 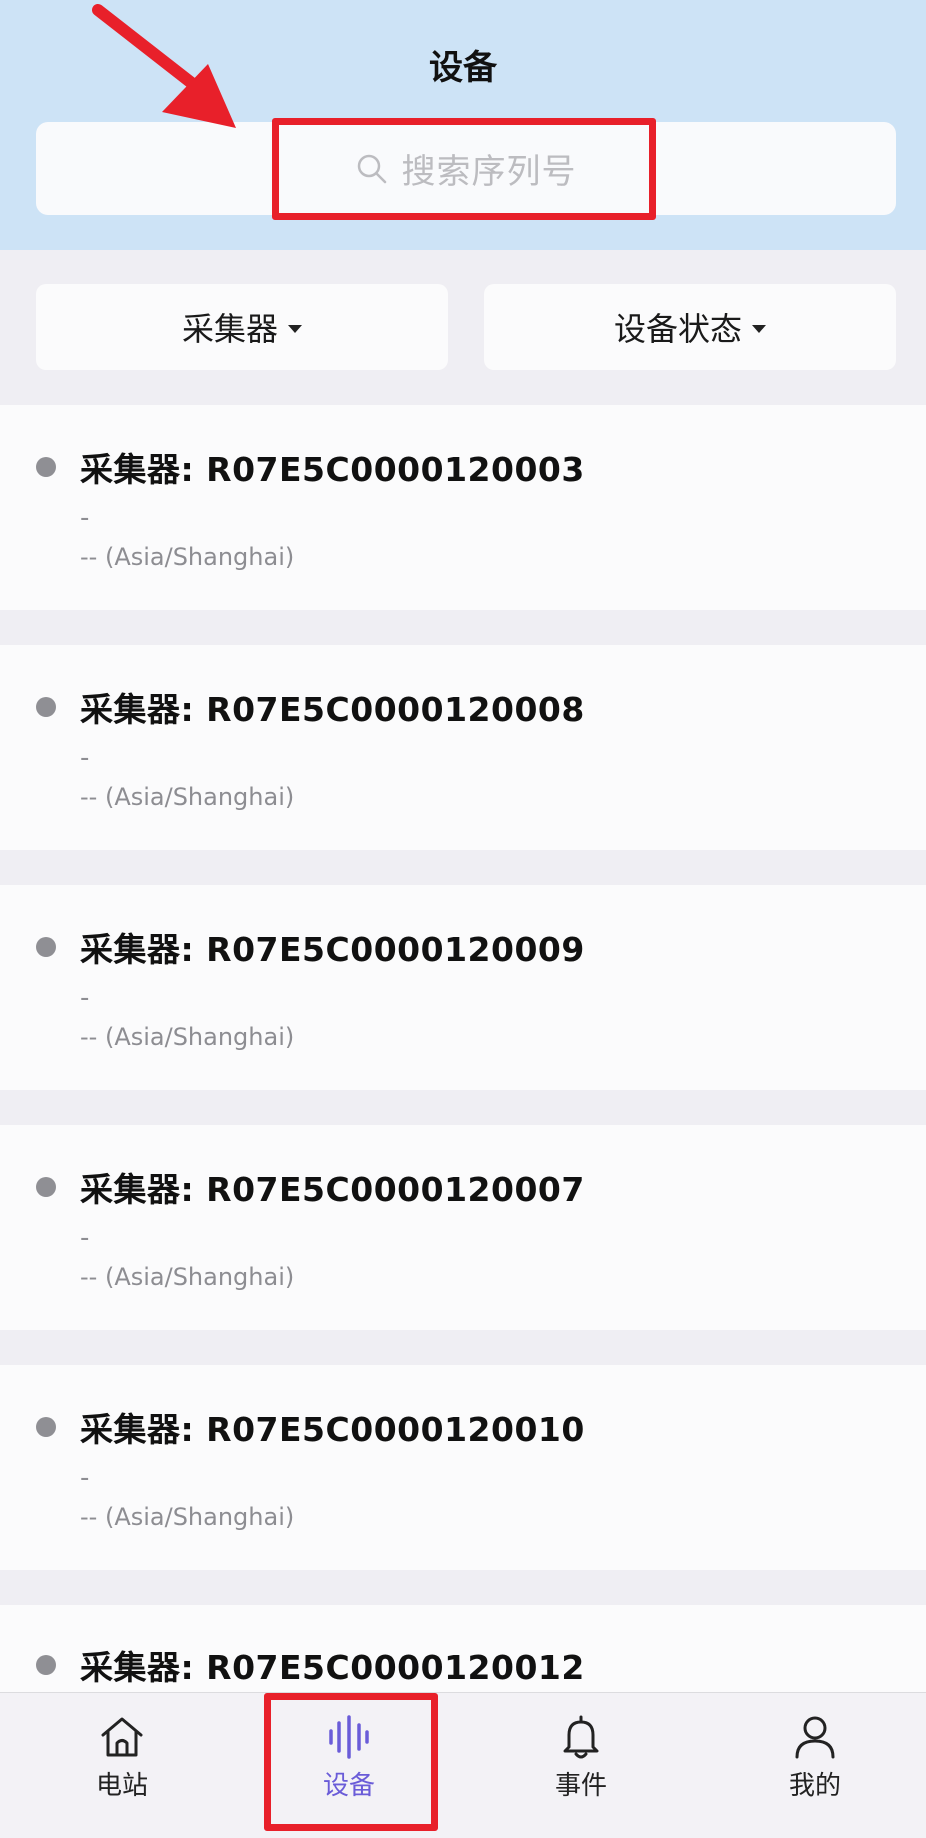 I want to click on search-input: 搜索序列号, so click(x=466, y=168).